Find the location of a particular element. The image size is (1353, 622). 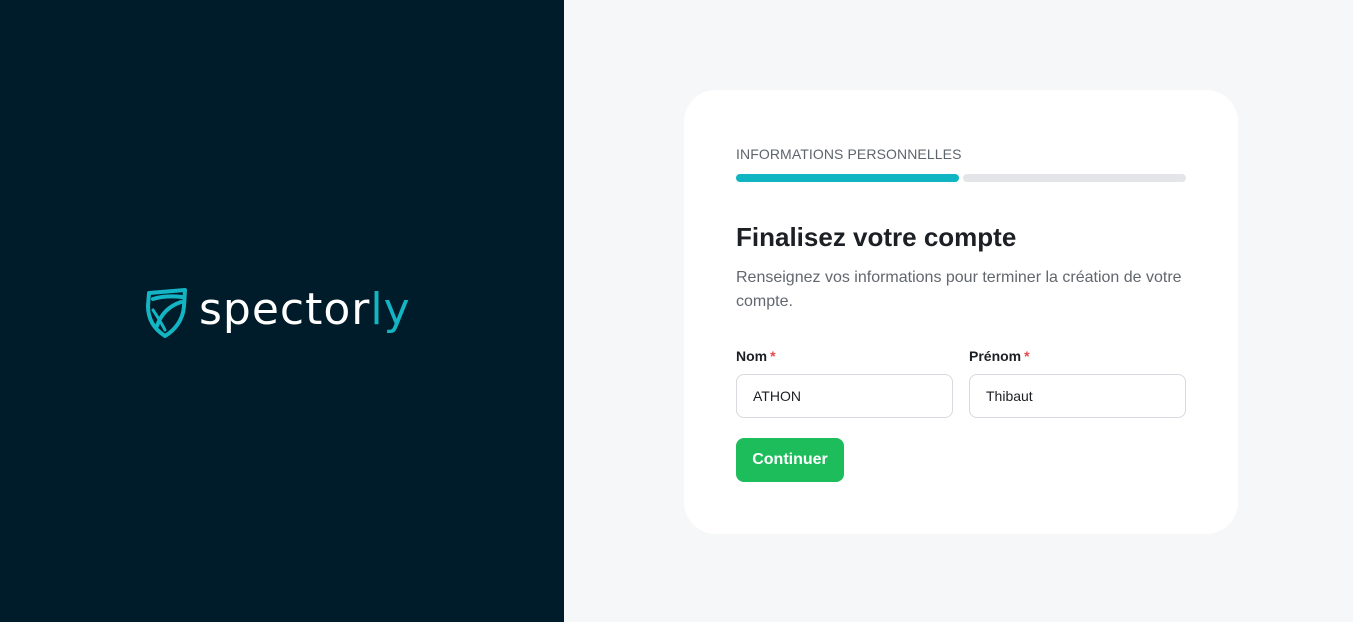

step-label: INFORMATIONS PERSONNELLES is located at coordinates (849, 154).